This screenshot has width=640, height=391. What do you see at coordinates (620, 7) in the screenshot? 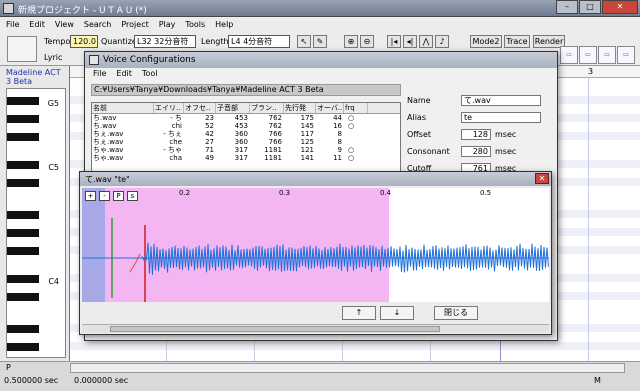
I see `close-button: ✕` at bounding box center [620, 7].